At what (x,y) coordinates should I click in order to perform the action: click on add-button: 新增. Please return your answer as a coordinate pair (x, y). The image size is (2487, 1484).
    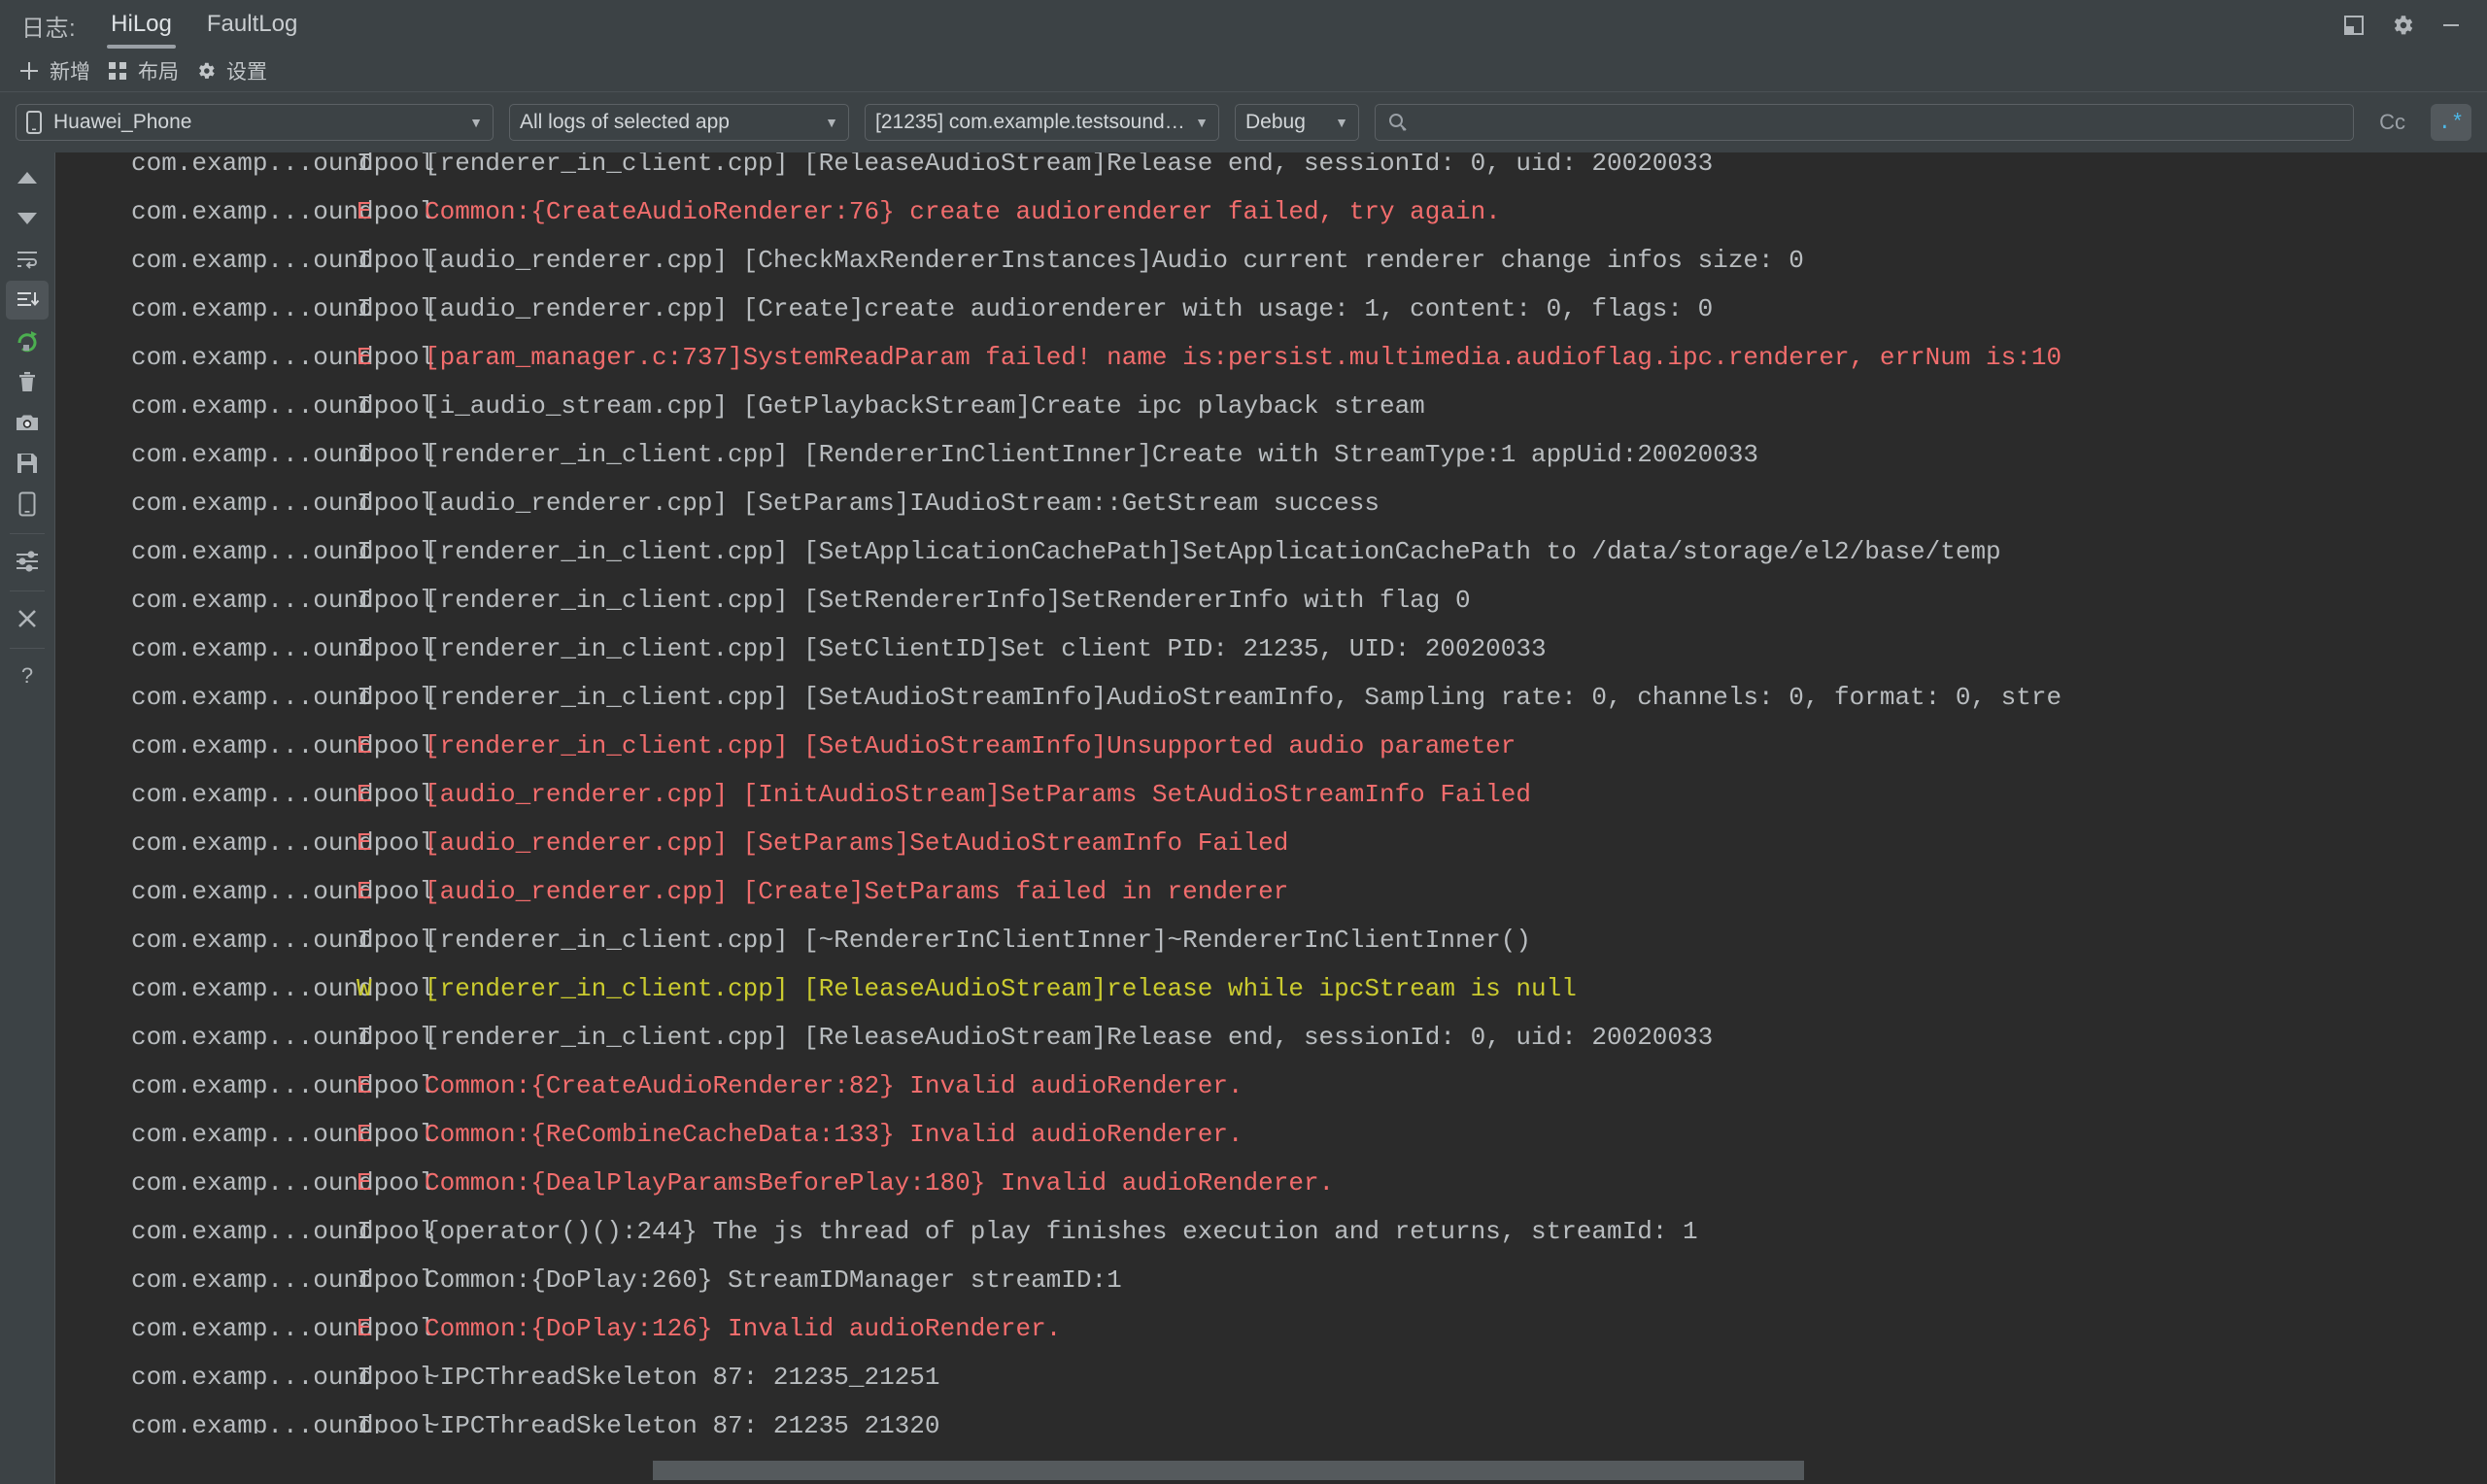
    Looking at the image, I should click on (58, 70).